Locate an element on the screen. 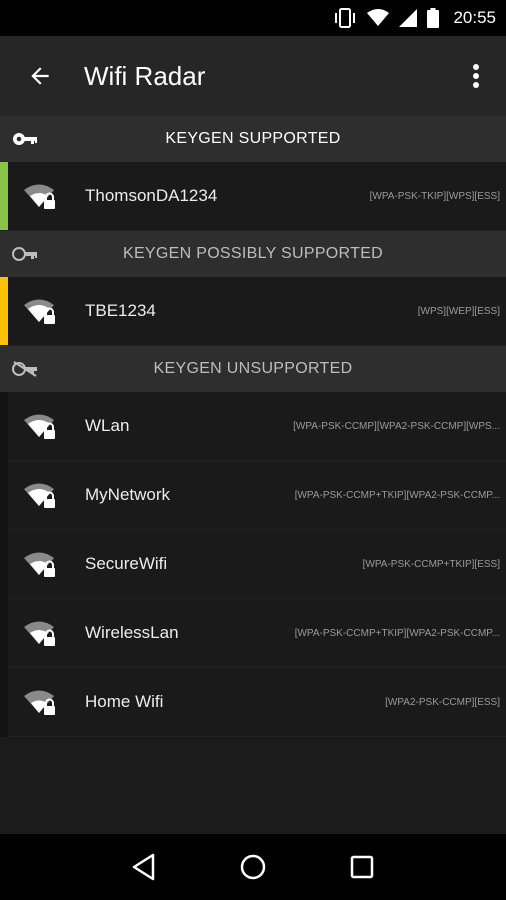 This screenshot has height=900, width=506. section-header-keygen-unsupported: KEYGEN UNSUPPORTED is located at coordinates (253, 369).